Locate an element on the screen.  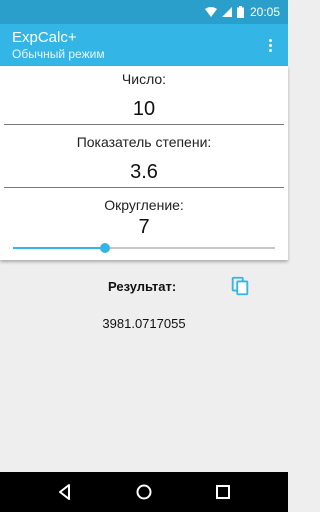
rounding-slider is located at coordinates (144, 248).